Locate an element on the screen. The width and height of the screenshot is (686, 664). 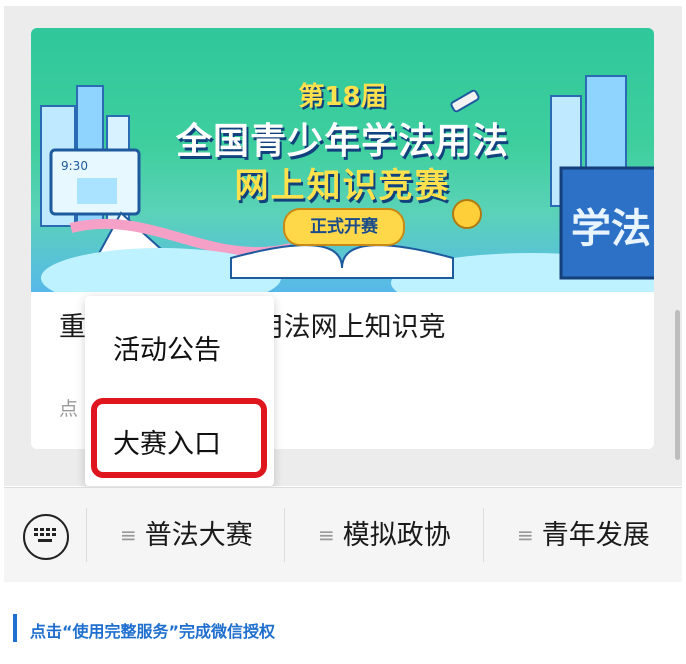
menu-item-youth-development: ≡ 青年发展 is located at coordinates (583, 535).